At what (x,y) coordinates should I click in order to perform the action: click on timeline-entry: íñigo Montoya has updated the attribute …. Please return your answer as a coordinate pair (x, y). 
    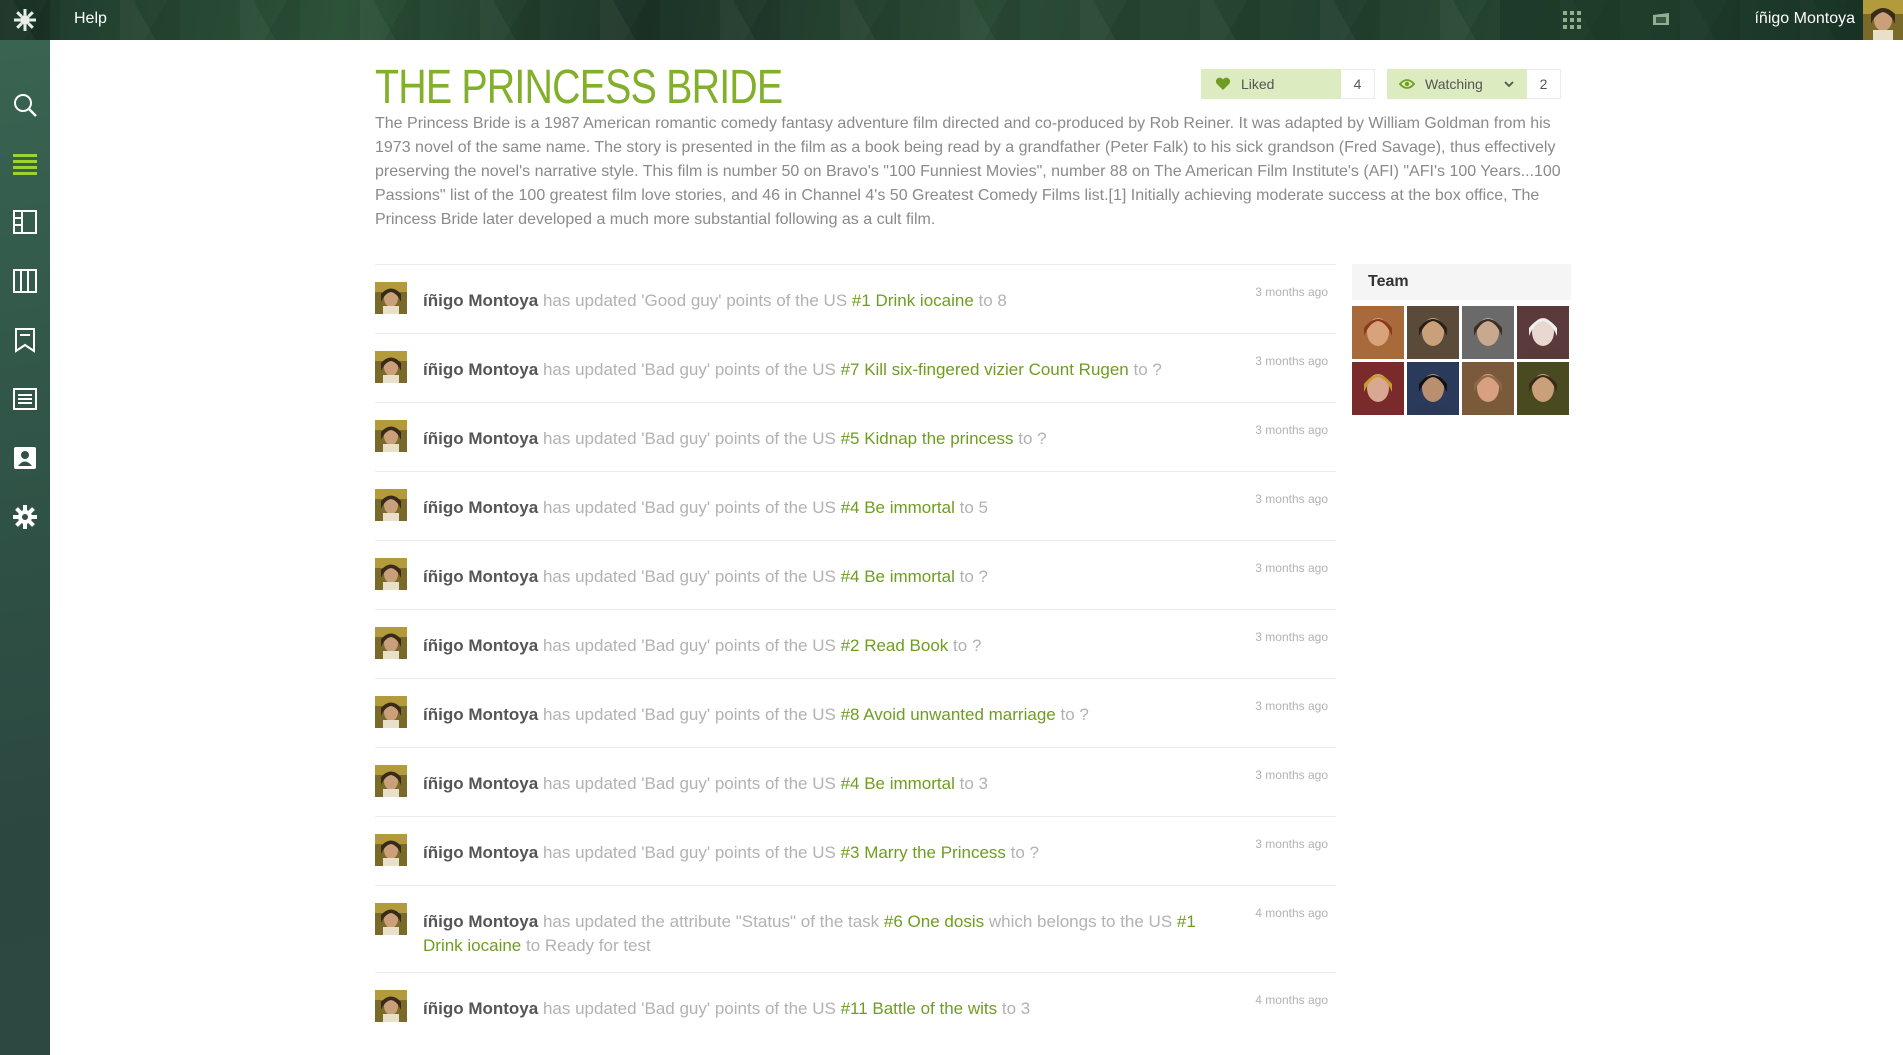
    Looking at the image, I should click on (855, 928).